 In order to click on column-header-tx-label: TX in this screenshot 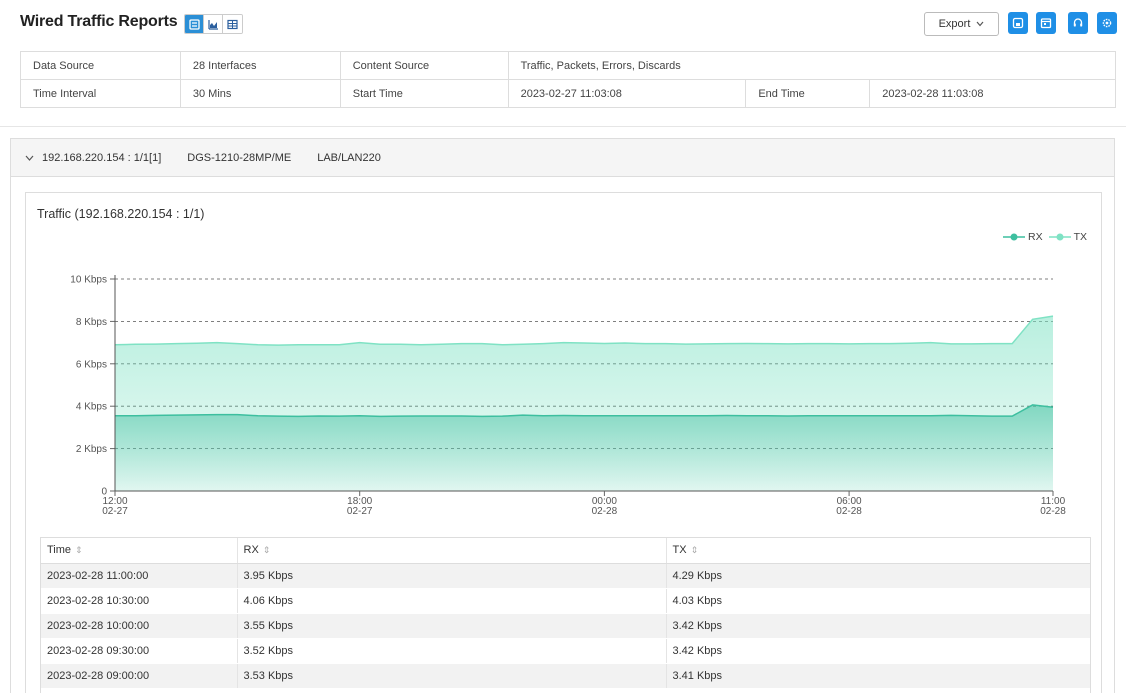, I will do `click(679, 550)`.